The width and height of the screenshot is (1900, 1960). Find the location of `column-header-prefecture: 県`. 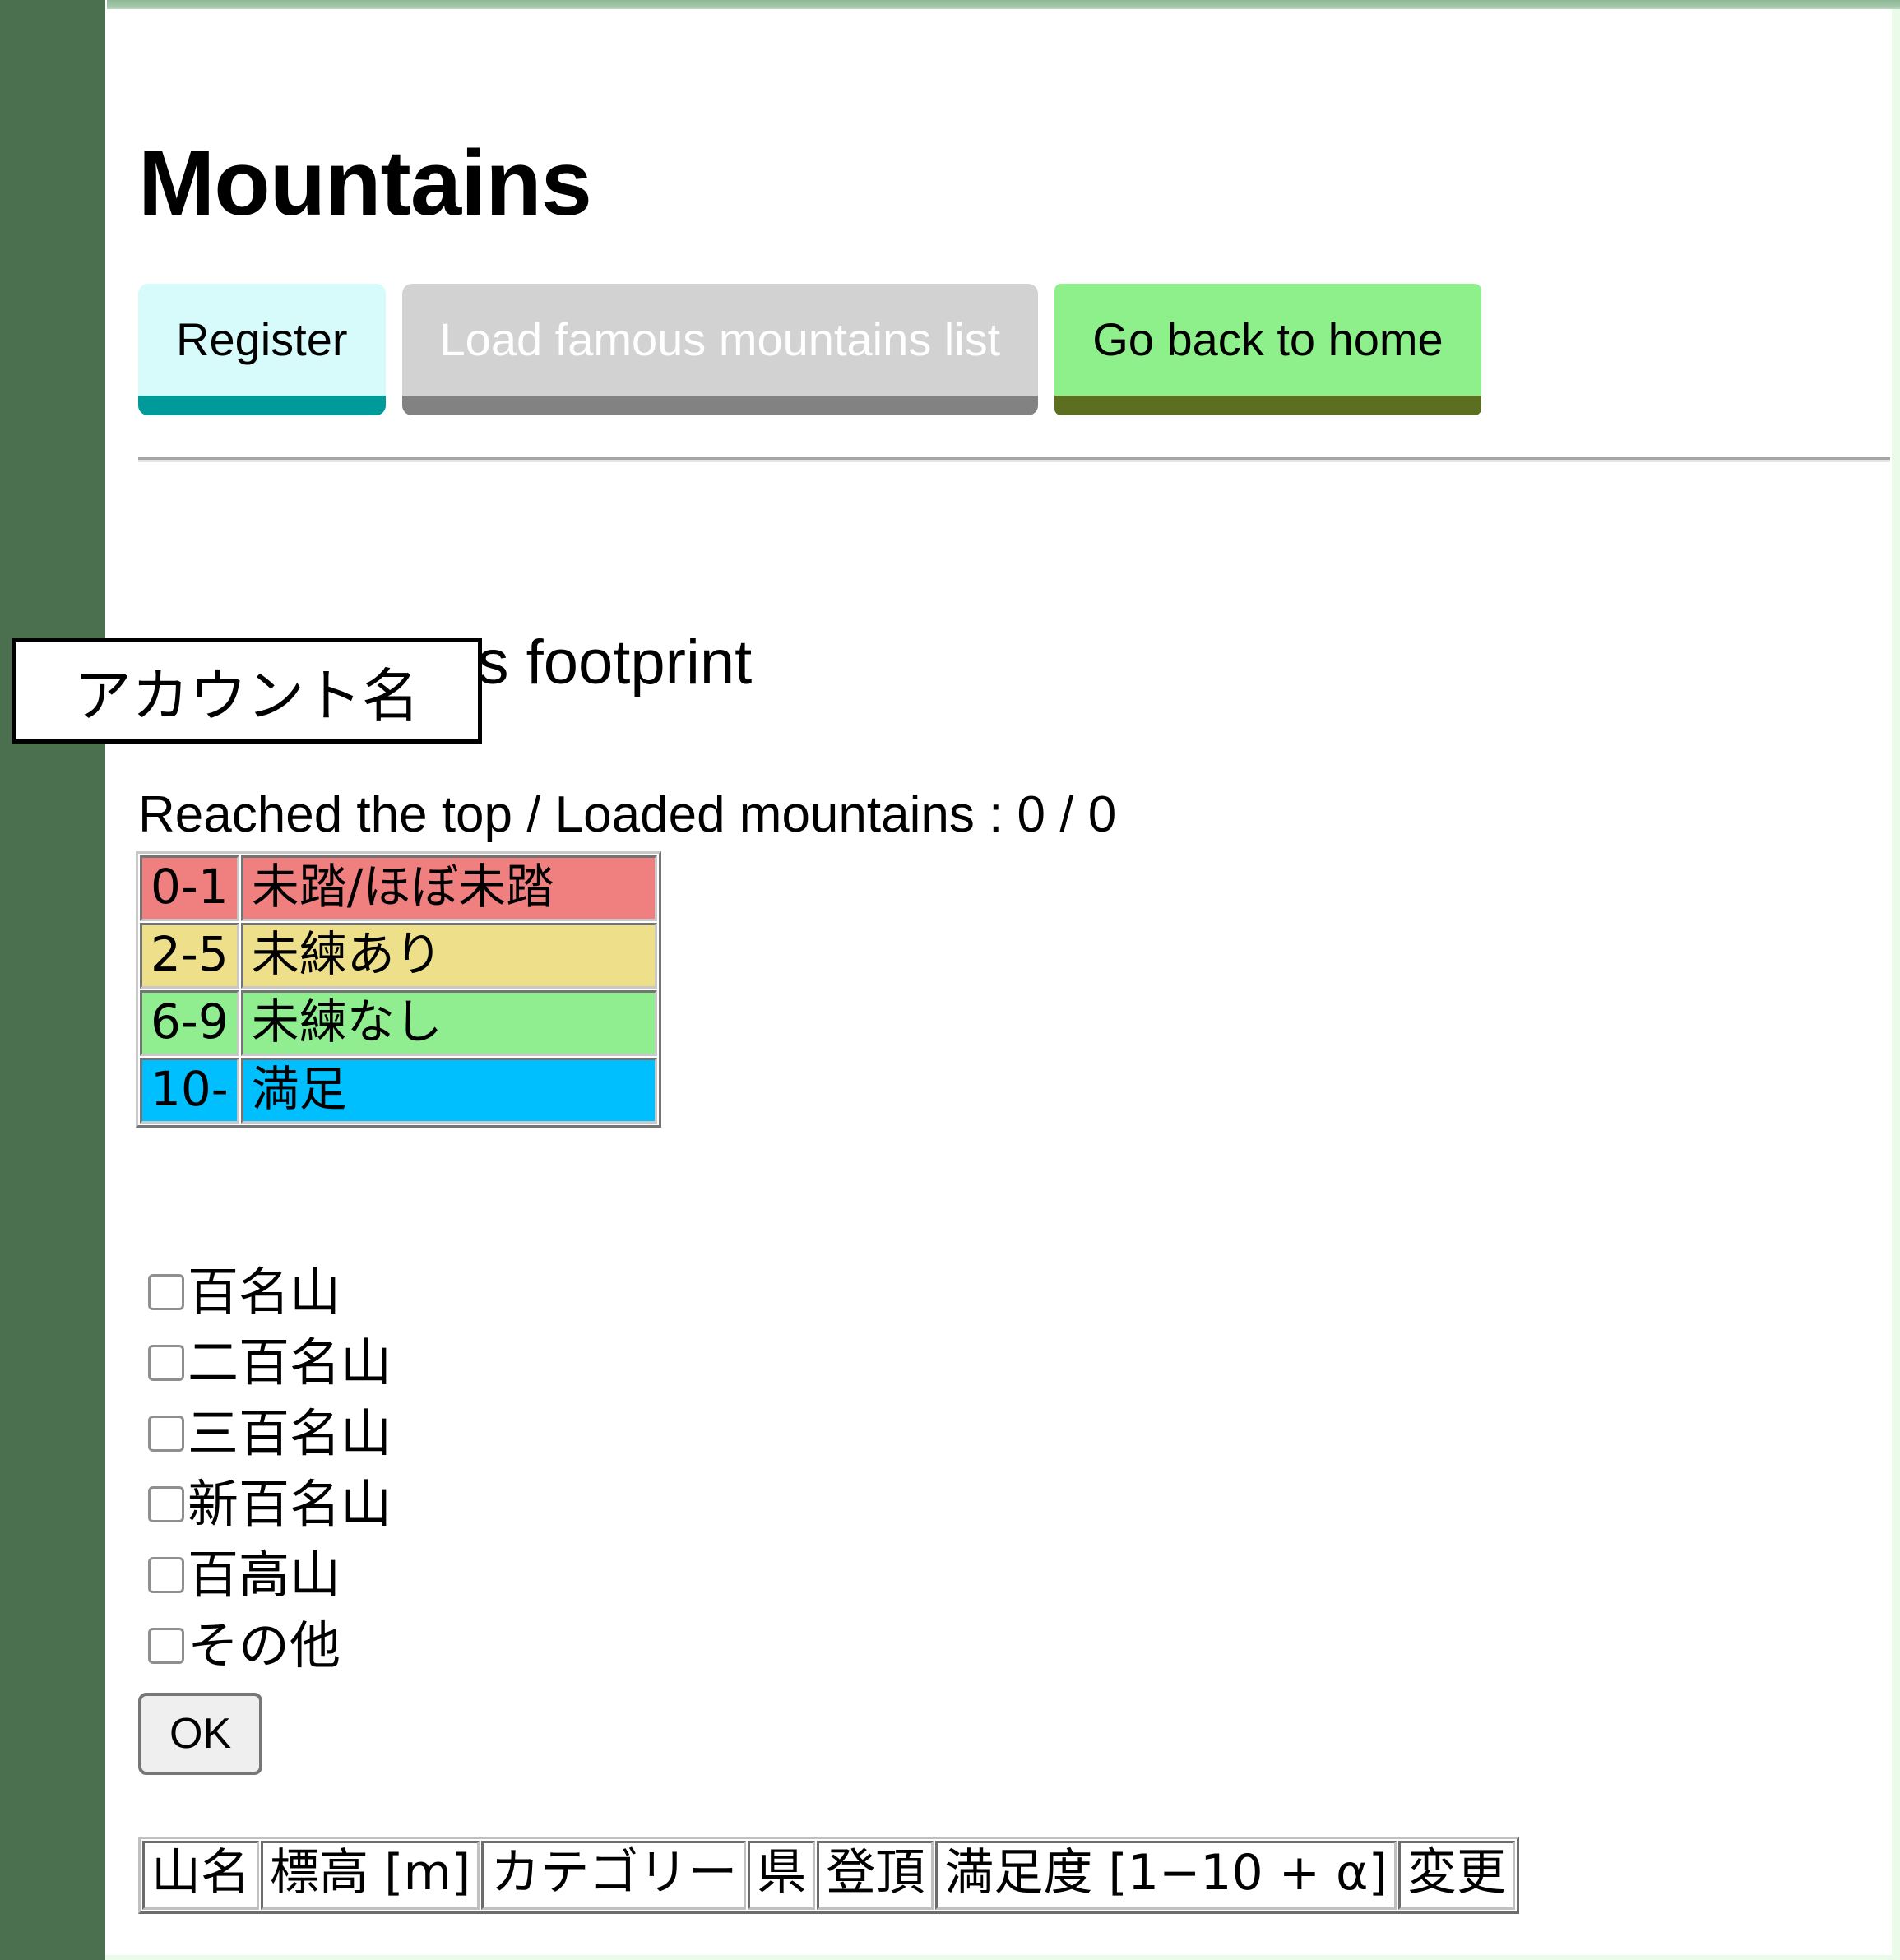

column-header-prefecture: 県 is located at coordinates (782, 1875).